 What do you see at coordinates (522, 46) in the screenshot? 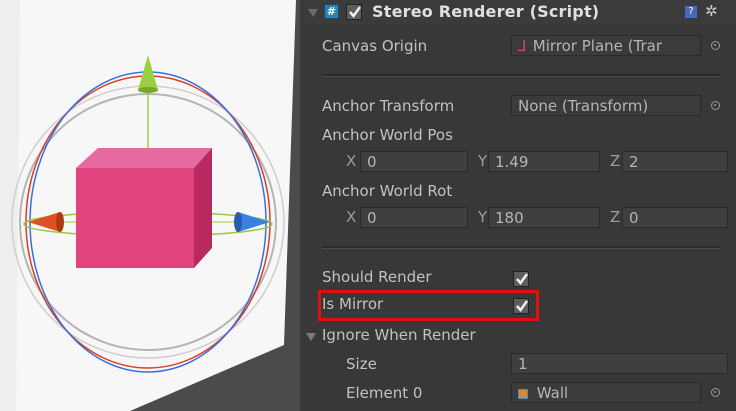
I see `transform-icon: ⅃` at bounding box center [522, 46].